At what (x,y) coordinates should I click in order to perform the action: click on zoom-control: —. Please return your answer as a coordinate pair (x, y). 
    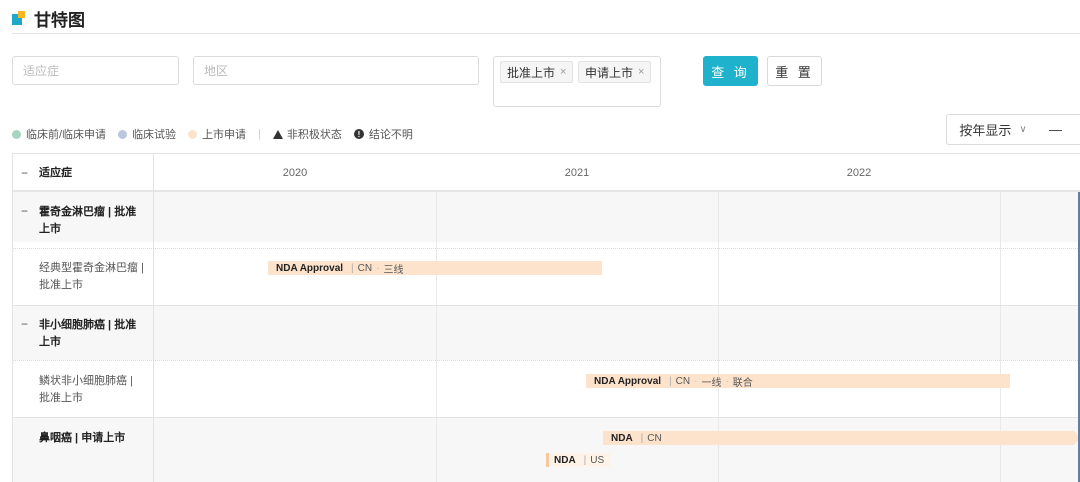
    Looking at the image, I should click on (1059, 129).